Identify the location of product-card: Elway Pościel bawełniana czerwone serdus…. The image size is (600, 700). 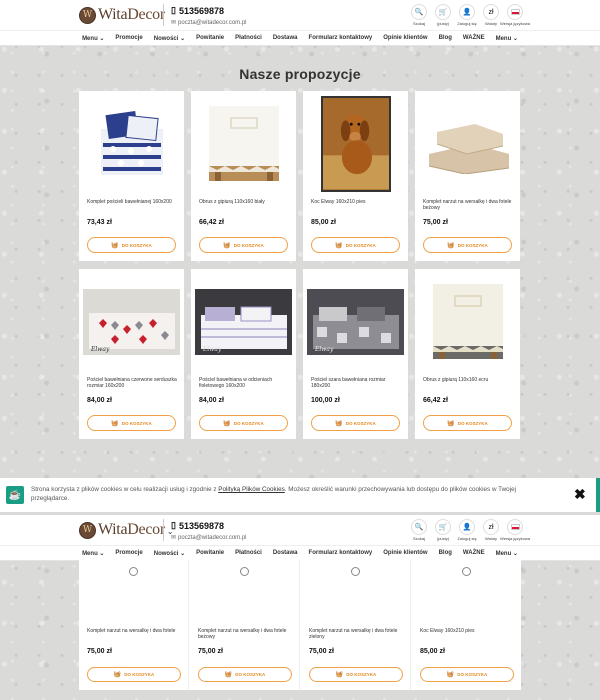
(131, 354).